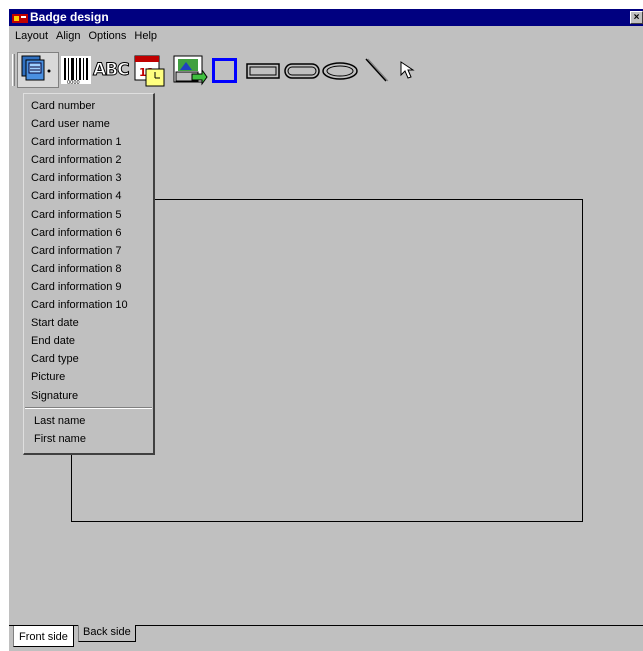  What do you see at coordinates (88, 407) in the screenshot?
I see `menu-separator` at bounding box center [88, 407].